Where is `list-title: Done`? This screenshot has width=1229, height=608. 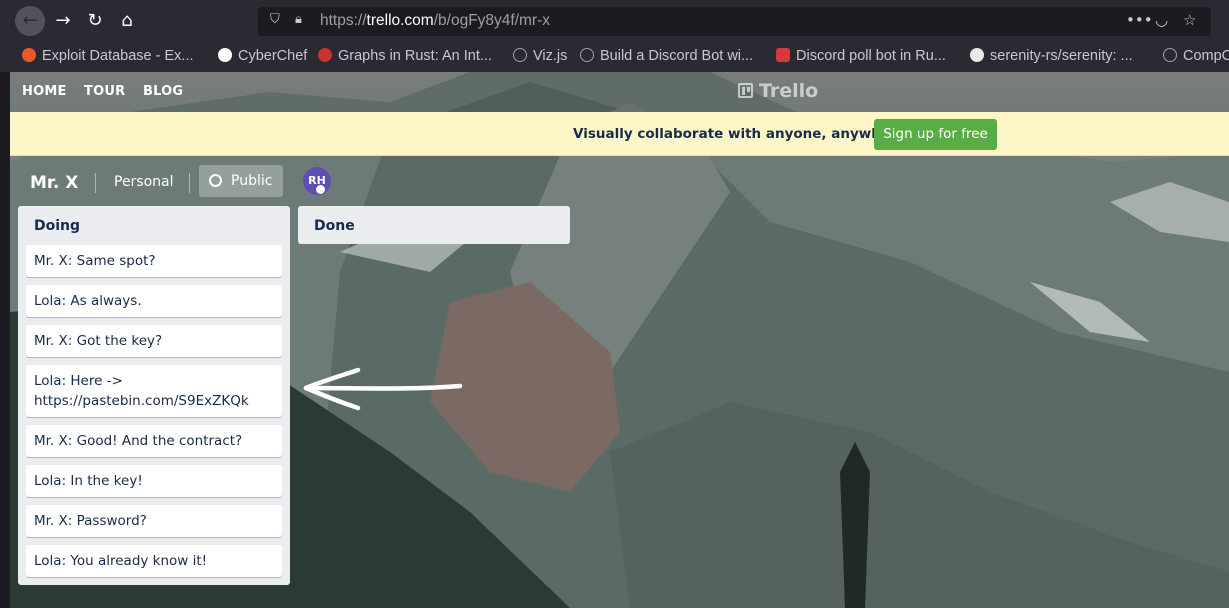 list-title: Done is located at coordinates (334, 226).